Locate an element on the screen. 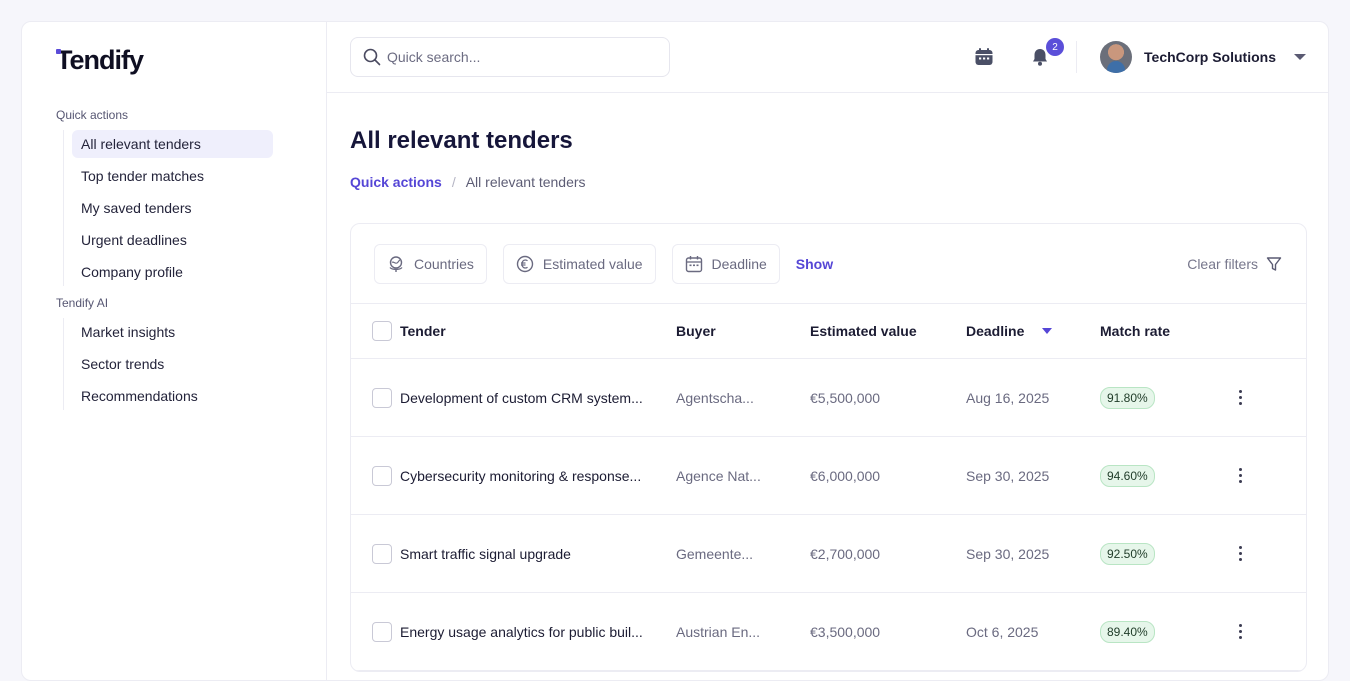  deadline-filter-button: Deadline is located at coordinates (725, 263).